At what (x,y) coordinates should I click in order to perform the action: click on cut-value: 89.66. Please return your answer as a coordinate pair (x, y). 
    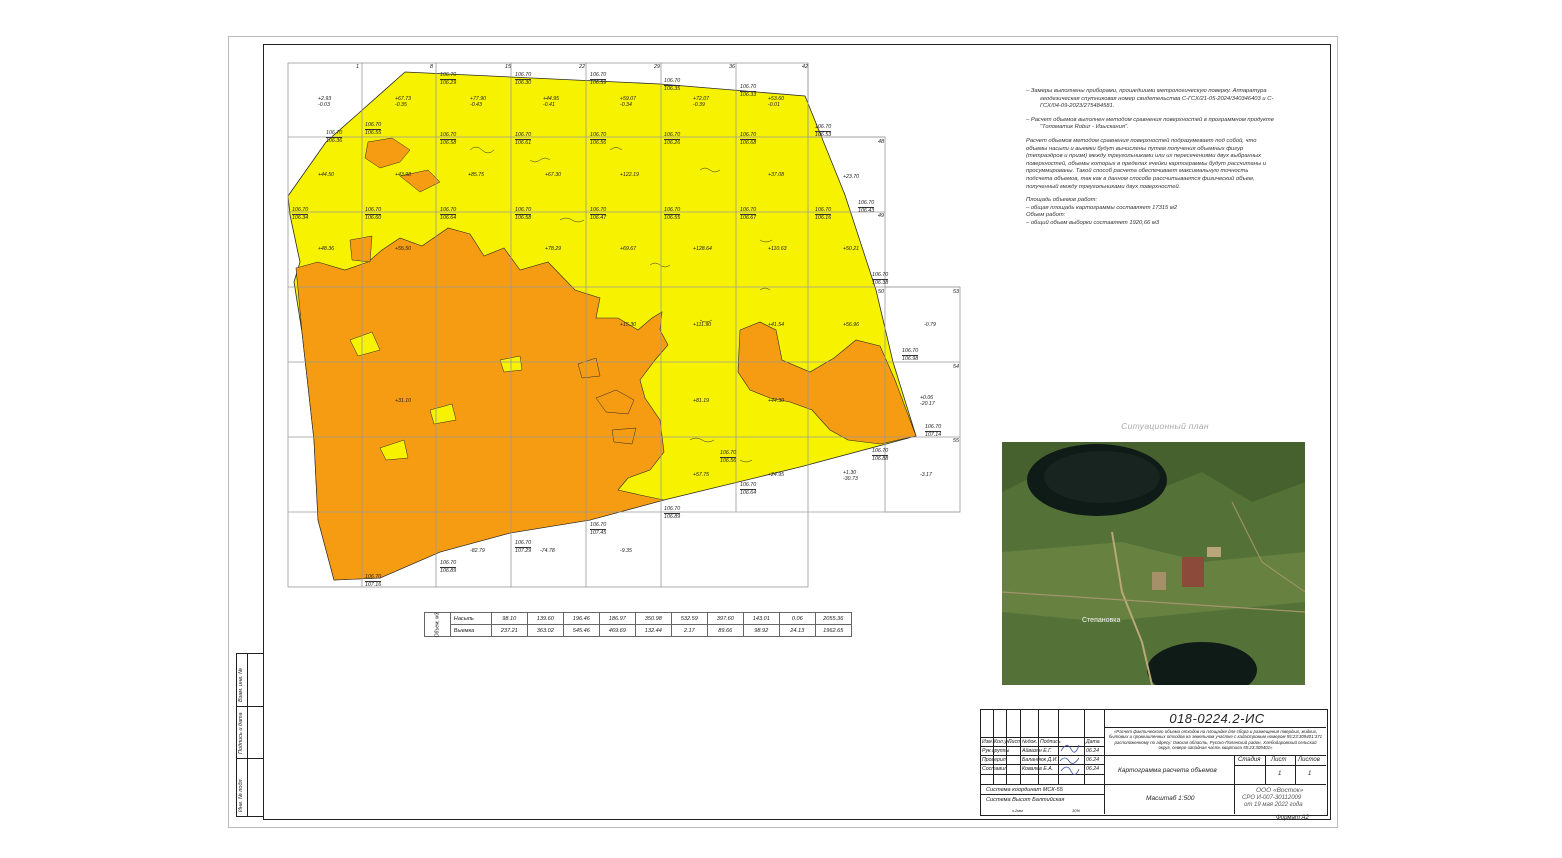
    Looking at the image, I should click on (725, 630).